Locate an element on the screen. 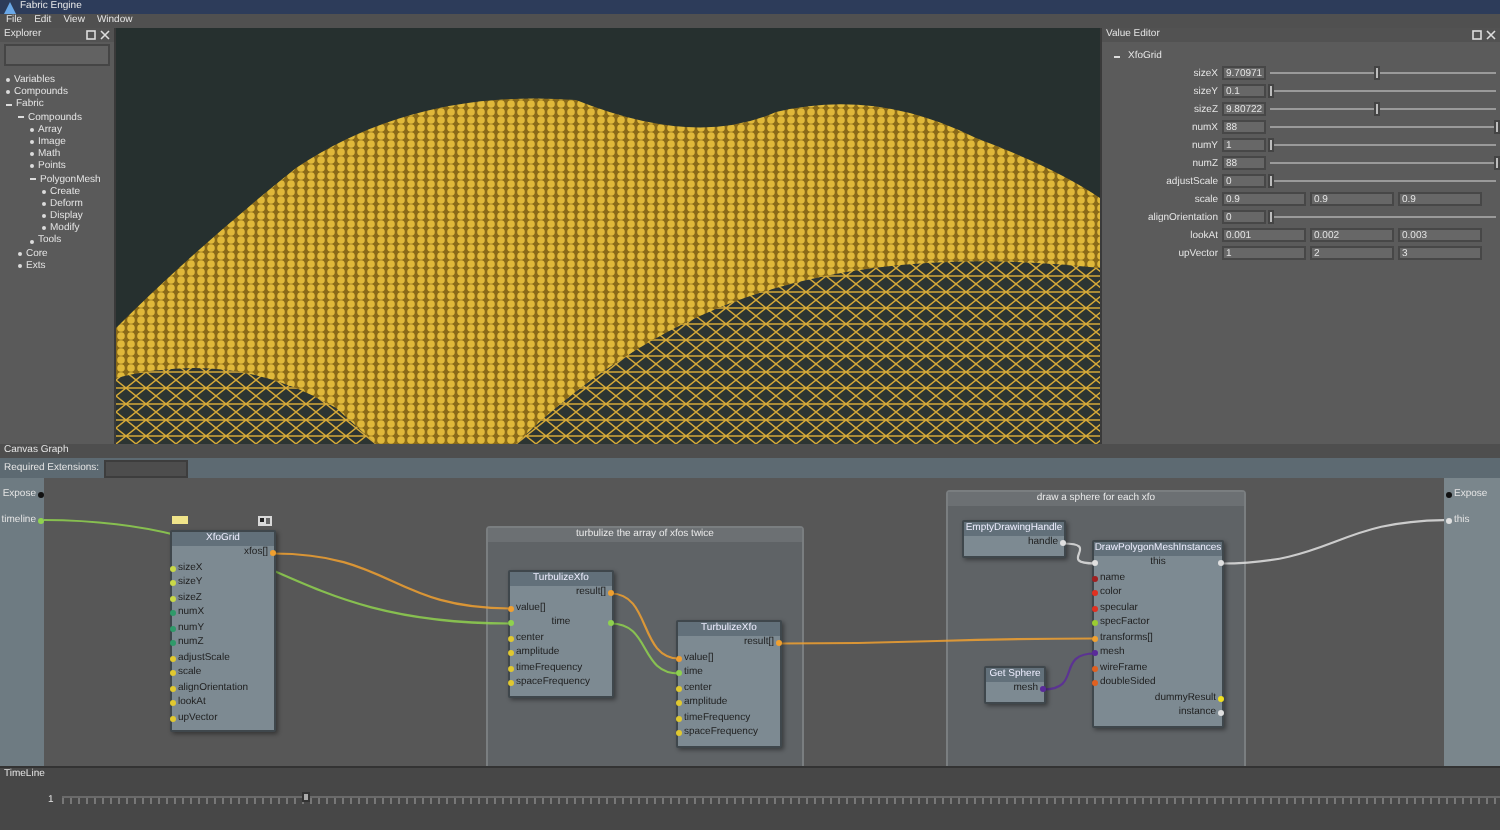  node-options-icon is located at coordinates (265, 521).